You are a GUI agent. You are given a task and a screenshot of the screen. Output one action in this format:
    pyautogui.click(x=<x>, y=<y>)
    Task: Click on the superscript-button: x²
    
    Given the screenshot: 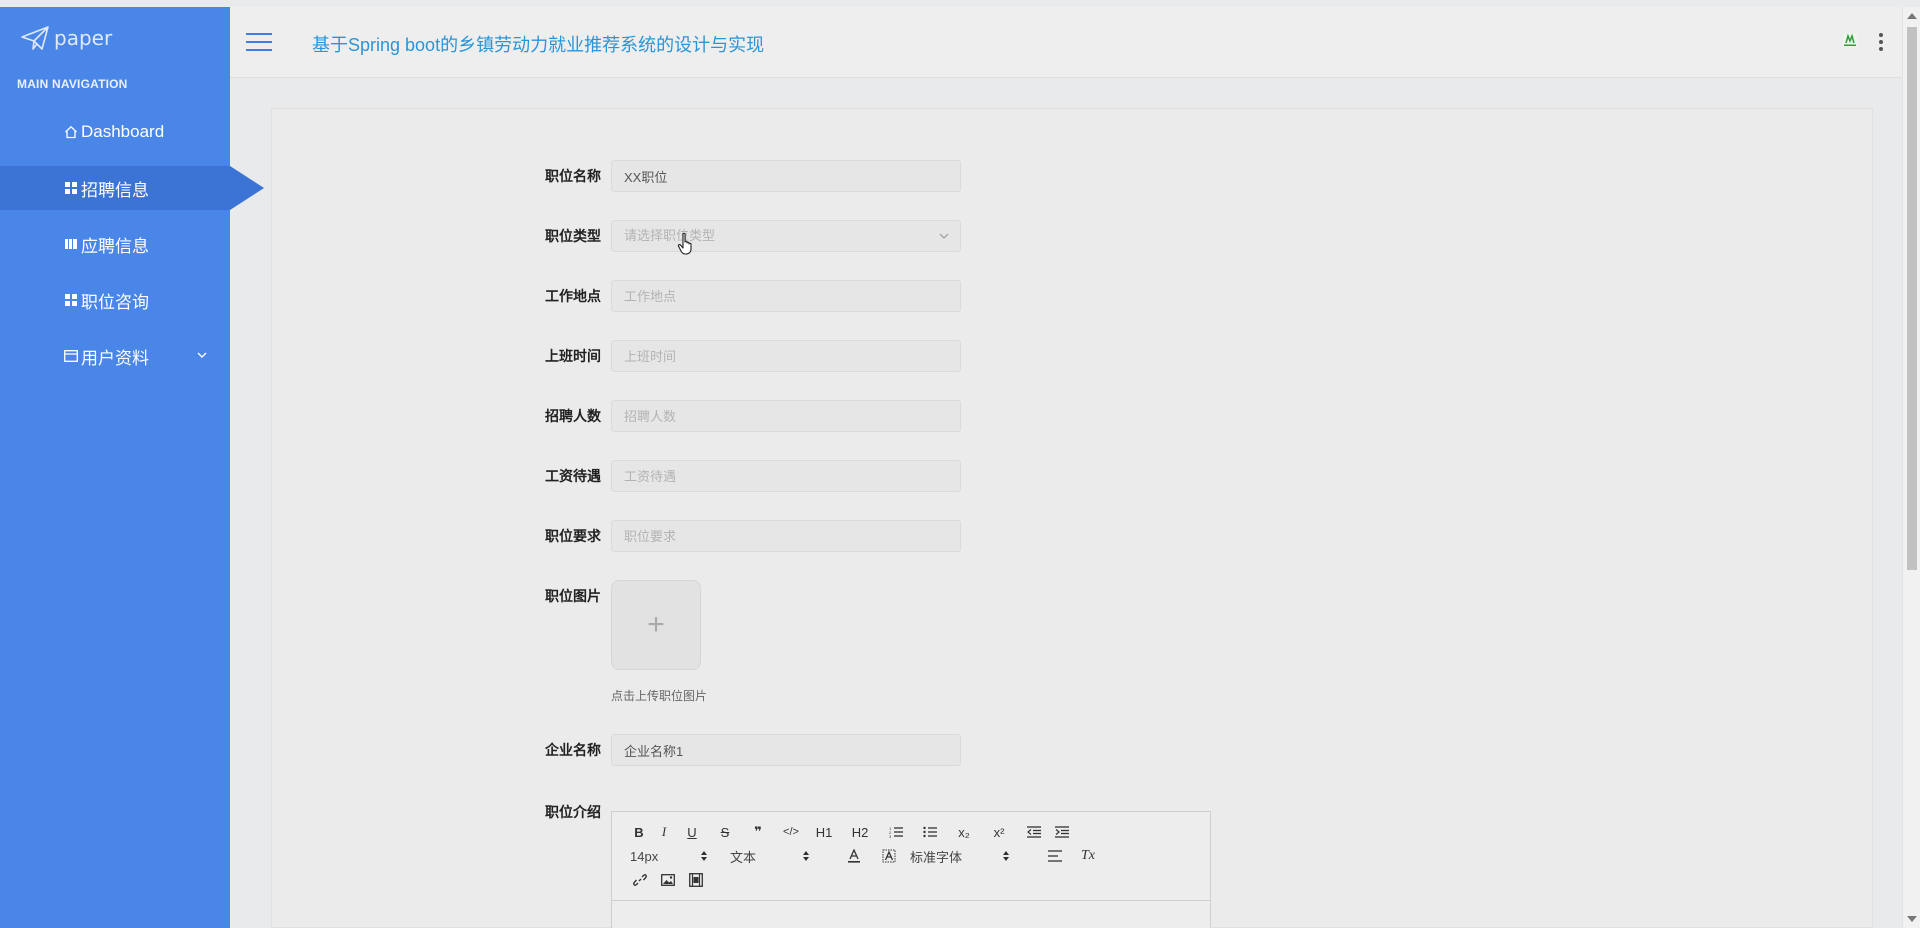 What is the action you would take?
    pyautogui.click(x=999, y=832)
    